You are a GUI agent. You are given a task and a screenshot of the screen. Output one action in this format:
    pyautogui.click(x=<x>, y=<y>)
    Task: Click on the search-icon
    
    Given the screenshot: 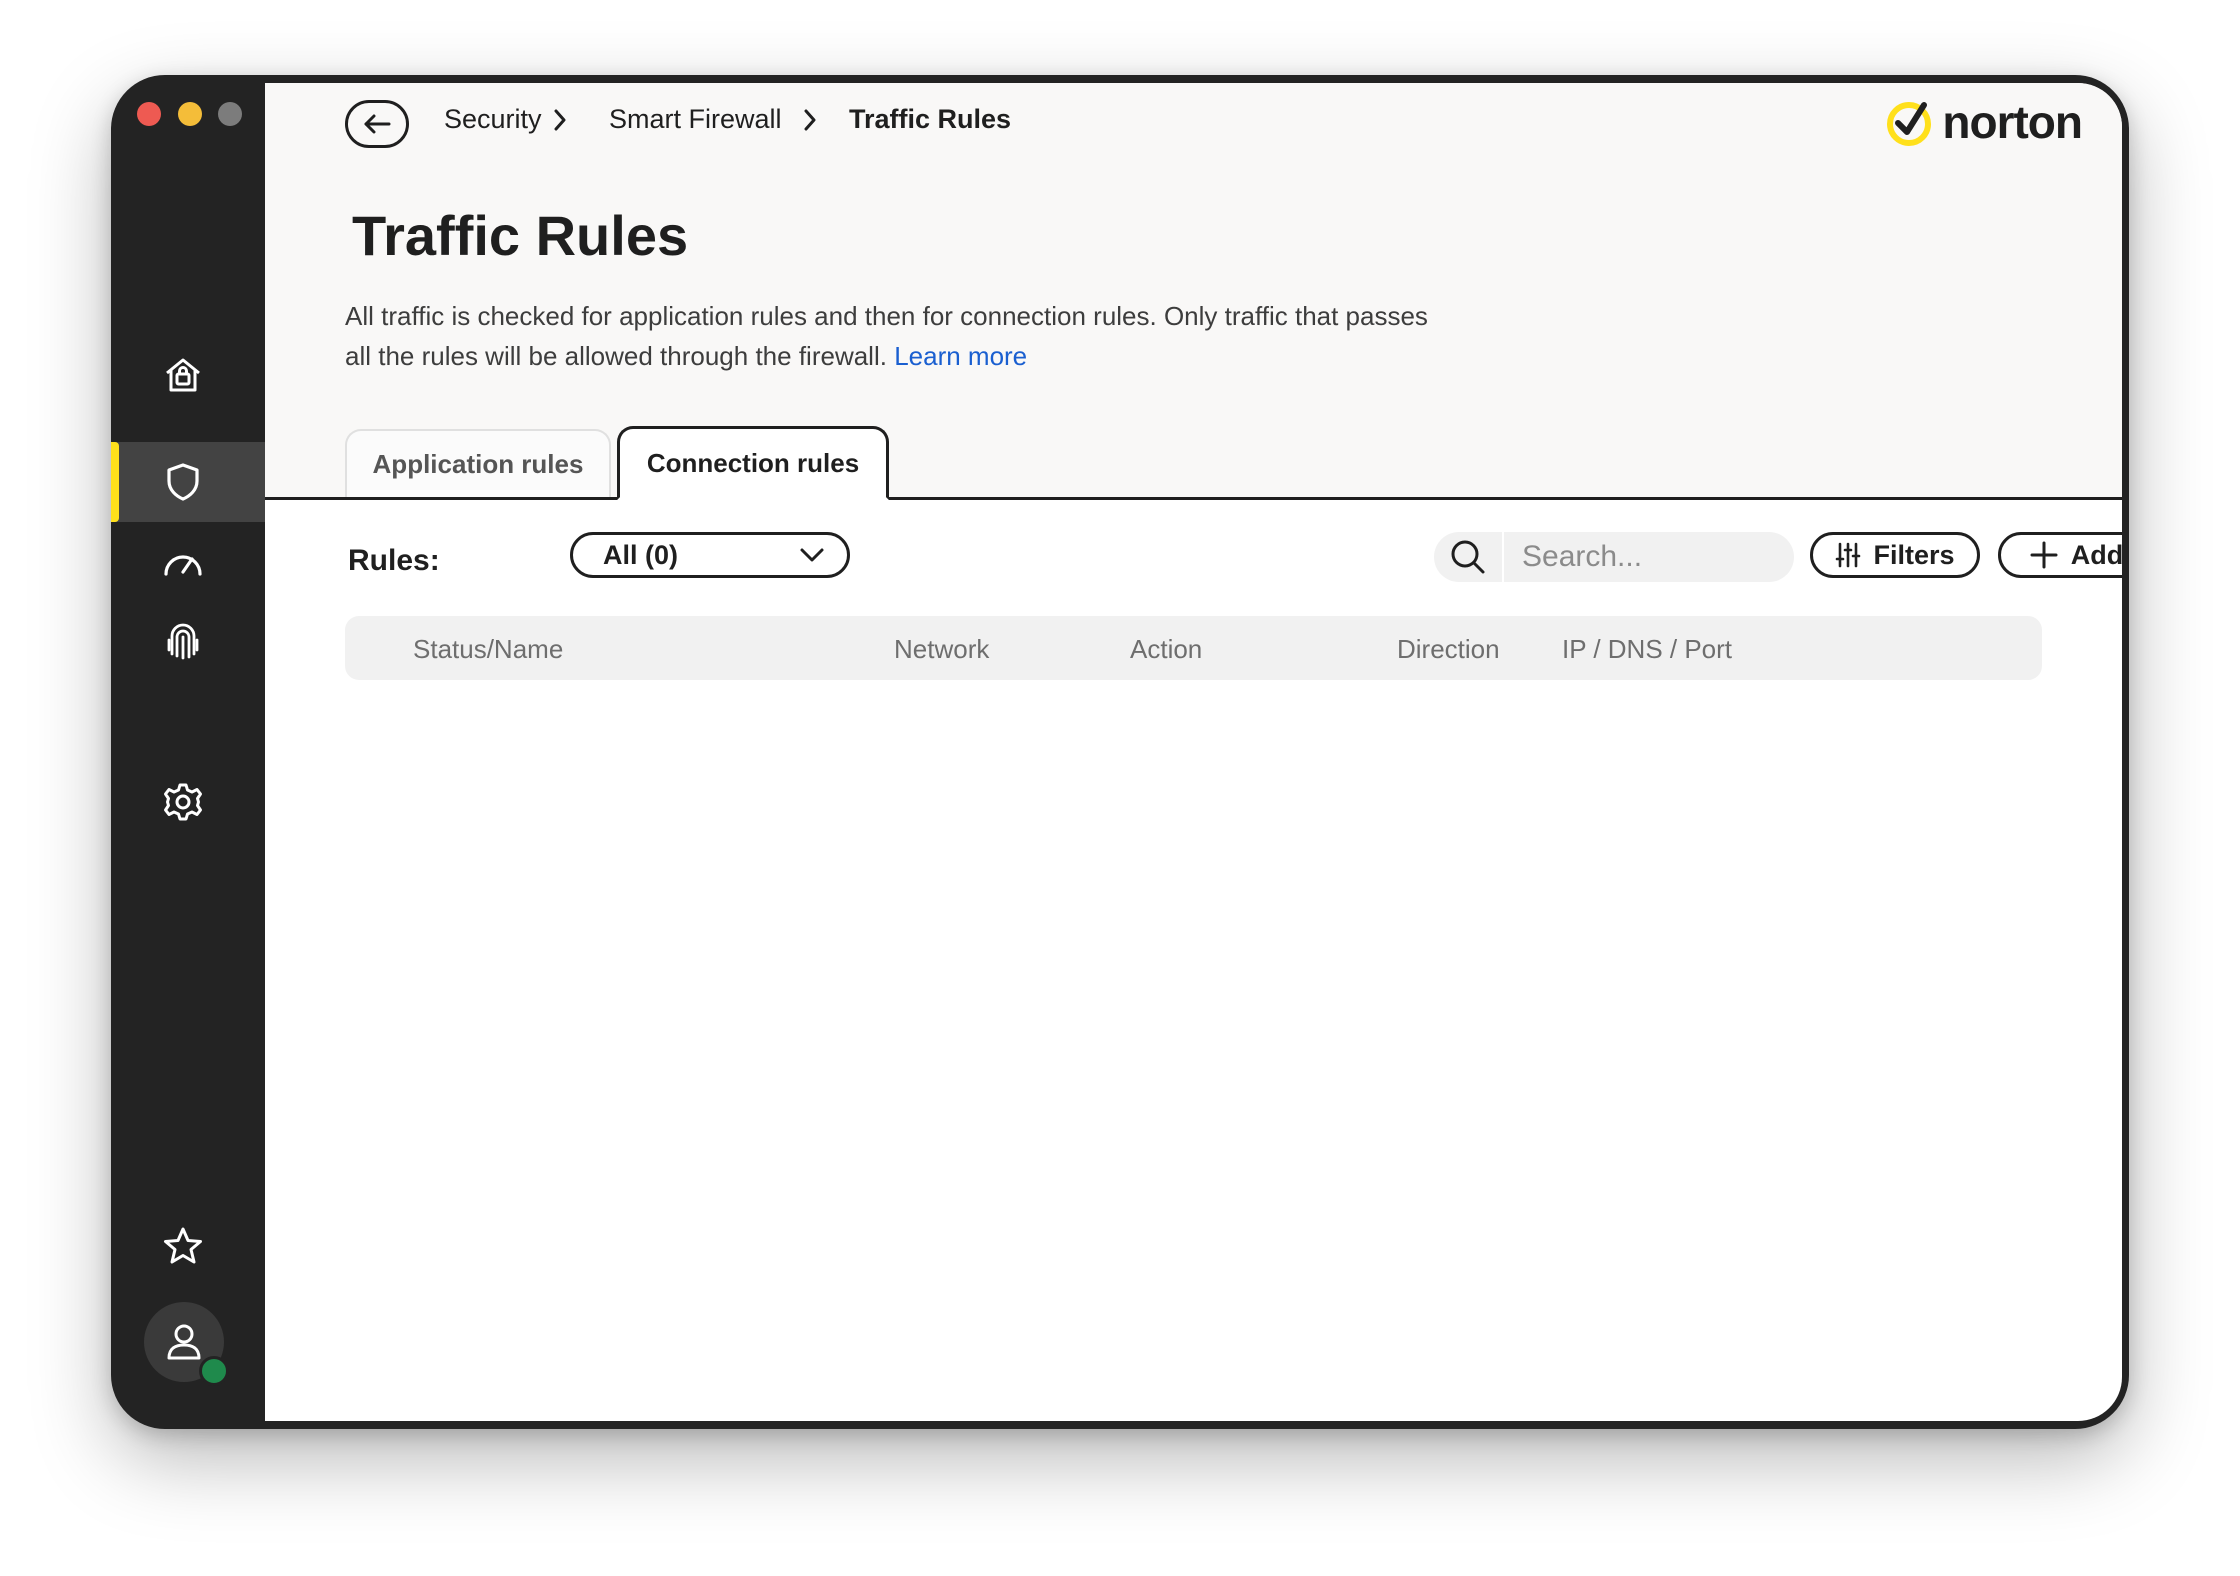 What is the action you would take?
    pyautogui.click(x=1468, y=557)
    